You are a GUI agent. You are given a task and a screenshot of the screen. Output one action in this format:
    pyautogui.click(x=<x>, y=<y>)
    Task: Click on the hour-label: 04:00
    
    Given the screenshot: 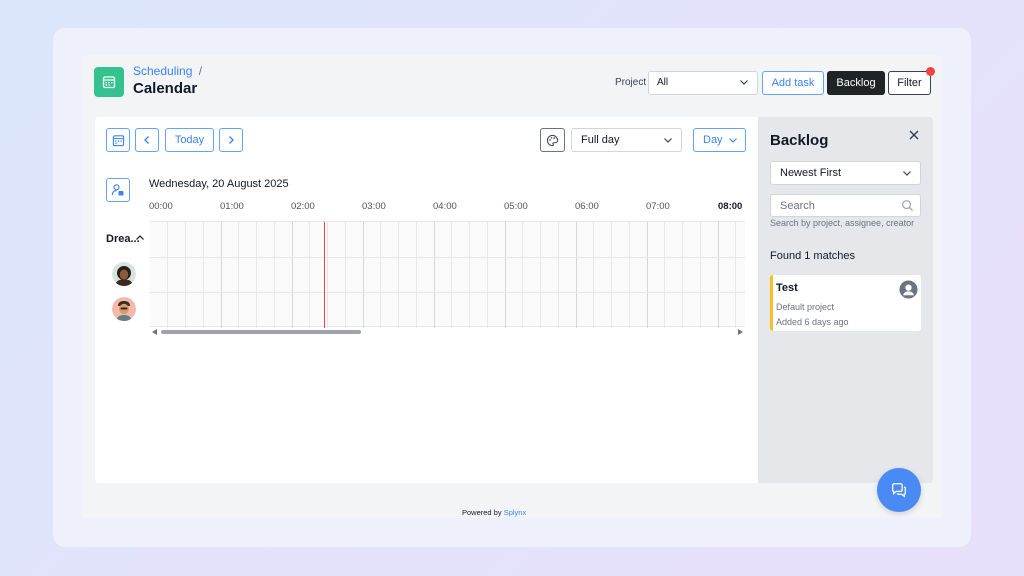 What is the action you would take?
    pyautogui.click(x=445, y=206)
    